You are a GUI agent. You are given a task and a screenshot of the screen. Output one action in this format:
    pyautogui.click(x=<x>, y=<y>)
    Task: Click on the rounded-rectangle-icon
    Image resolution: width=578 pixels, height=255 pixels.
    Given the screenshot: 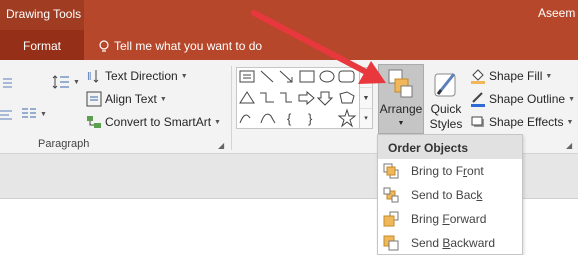 What is the action you would take?
    pyautogui.click(x=346, y=76)
    